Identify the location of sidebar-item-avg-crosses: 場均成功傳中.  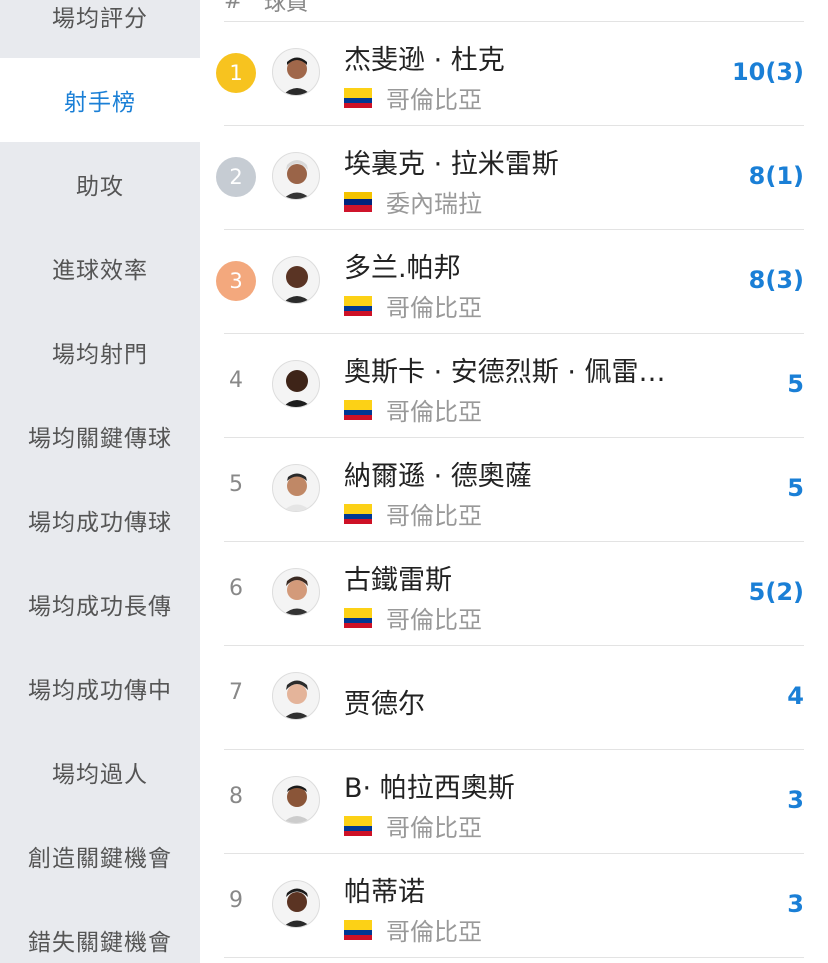
(100, 688).